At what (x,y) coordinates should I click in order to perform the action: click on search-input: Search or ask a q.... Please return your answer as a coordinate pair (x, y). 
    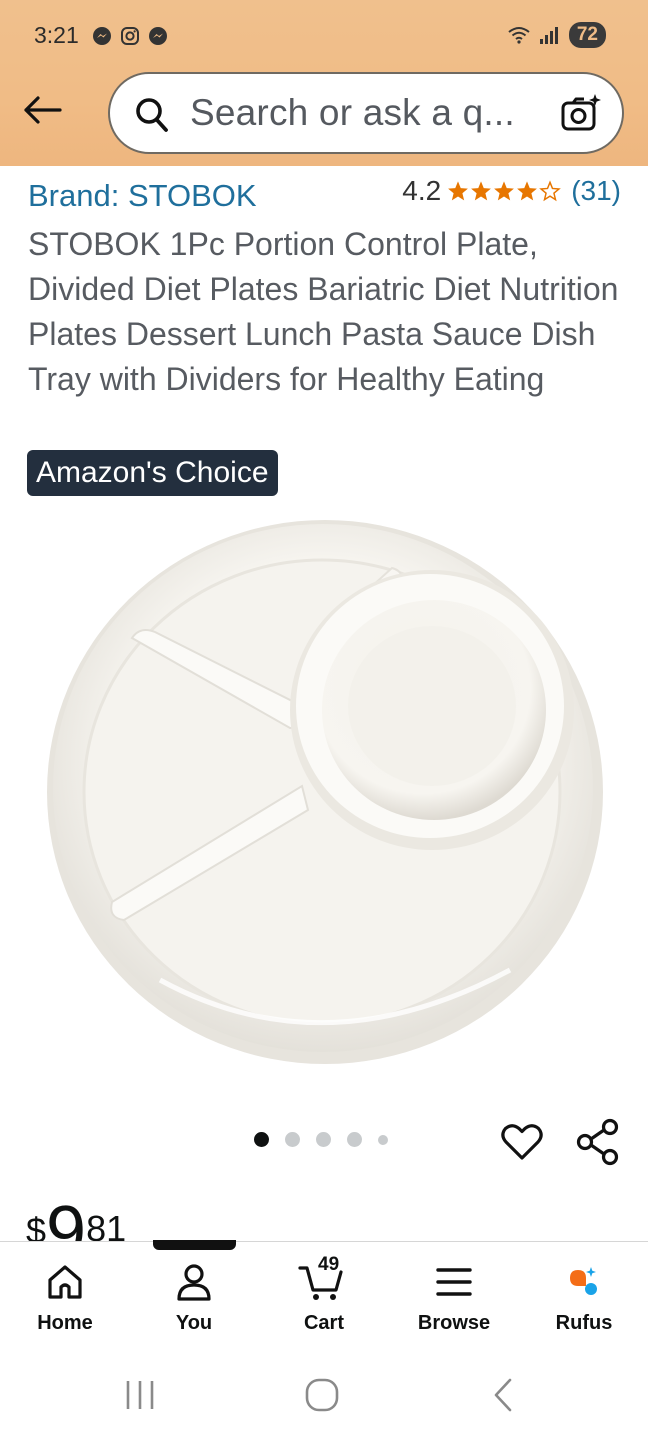
    Looking at the image, I should click on (352, 113).